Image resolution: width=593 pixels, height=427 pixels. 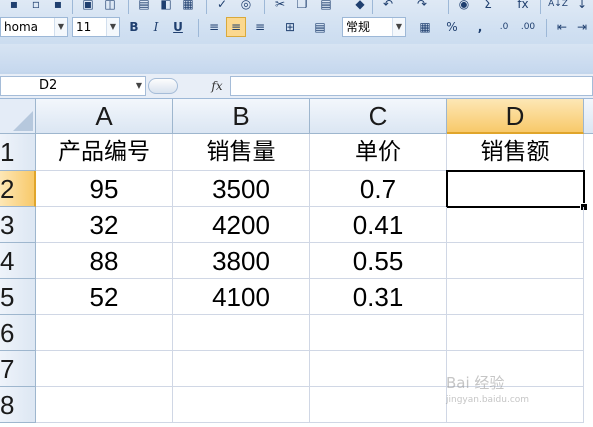 What do you see at coordinates (104, 369) in the screenshot?
I see `cell-a7` at bounding box center [104, 369].